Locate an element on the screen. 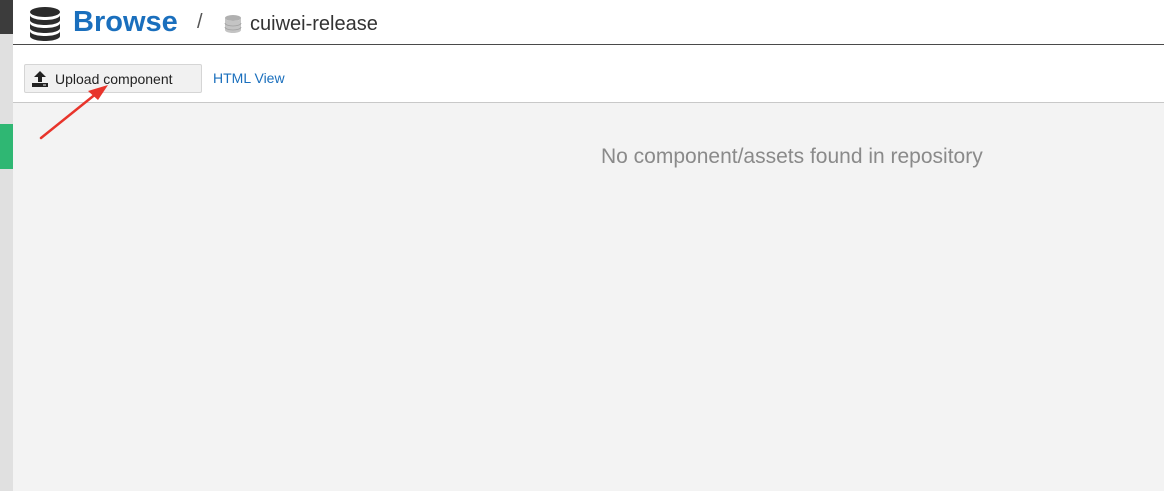 This screenshot has width=1164, height=491. breadcrumb-repository: cuiwei-release is located at coordinates (314, 24).